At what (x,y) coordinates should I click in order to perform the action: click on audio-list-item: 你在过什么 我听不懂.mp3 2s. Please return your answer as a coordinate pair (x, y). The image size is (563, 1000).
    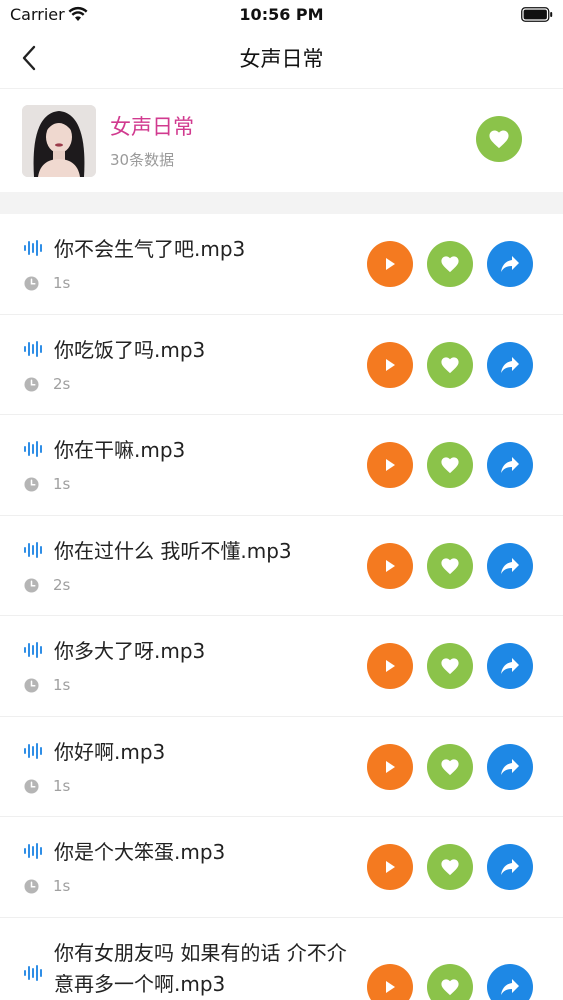
    Looking at the image, I should click on (281, 565).